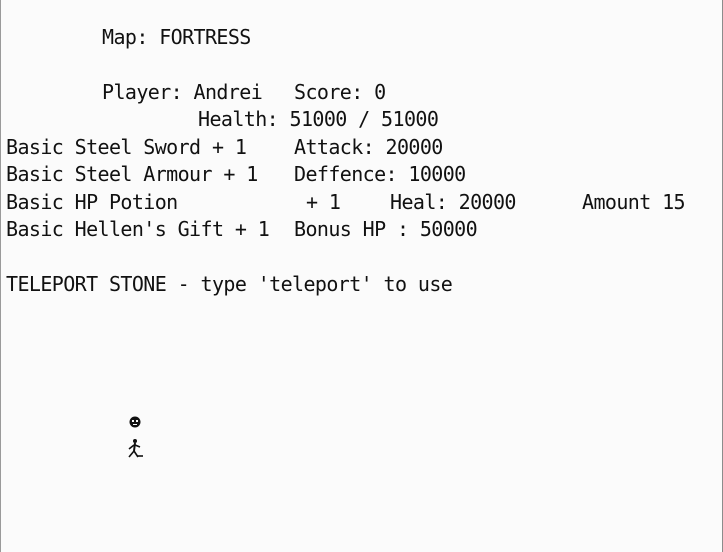 This screenshot has height=552, width=723. Describe the element at coordinates (368, 147) in the screenshot. I see `sword-attack-stat: Attack: 20000` at that location.